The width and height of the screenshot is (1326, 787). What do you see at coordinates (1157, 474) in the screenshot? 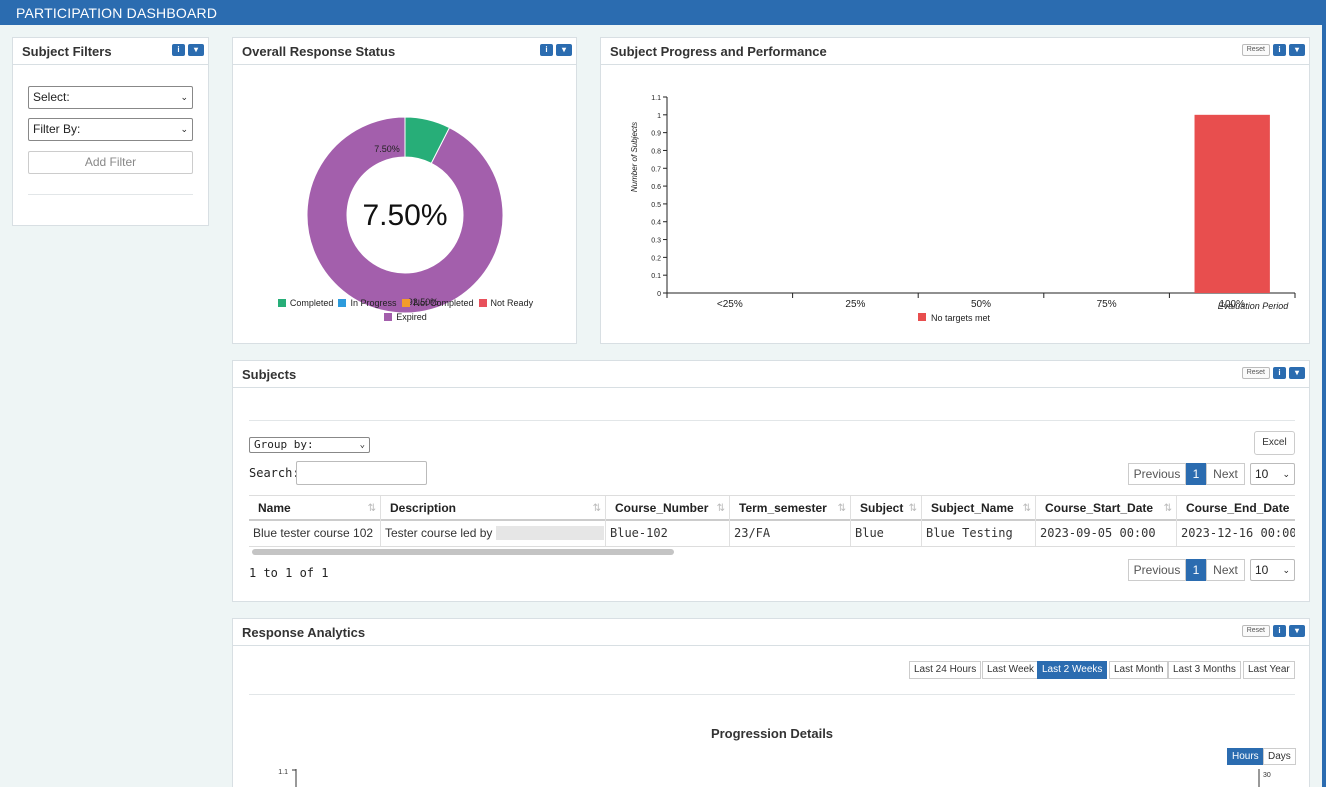
I see `pager-previous-button: Previous` at bounding box center [1157, 474].